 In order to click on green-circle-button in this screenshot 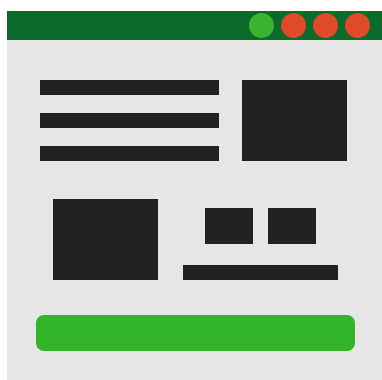, I will do `click(261, 25)`.